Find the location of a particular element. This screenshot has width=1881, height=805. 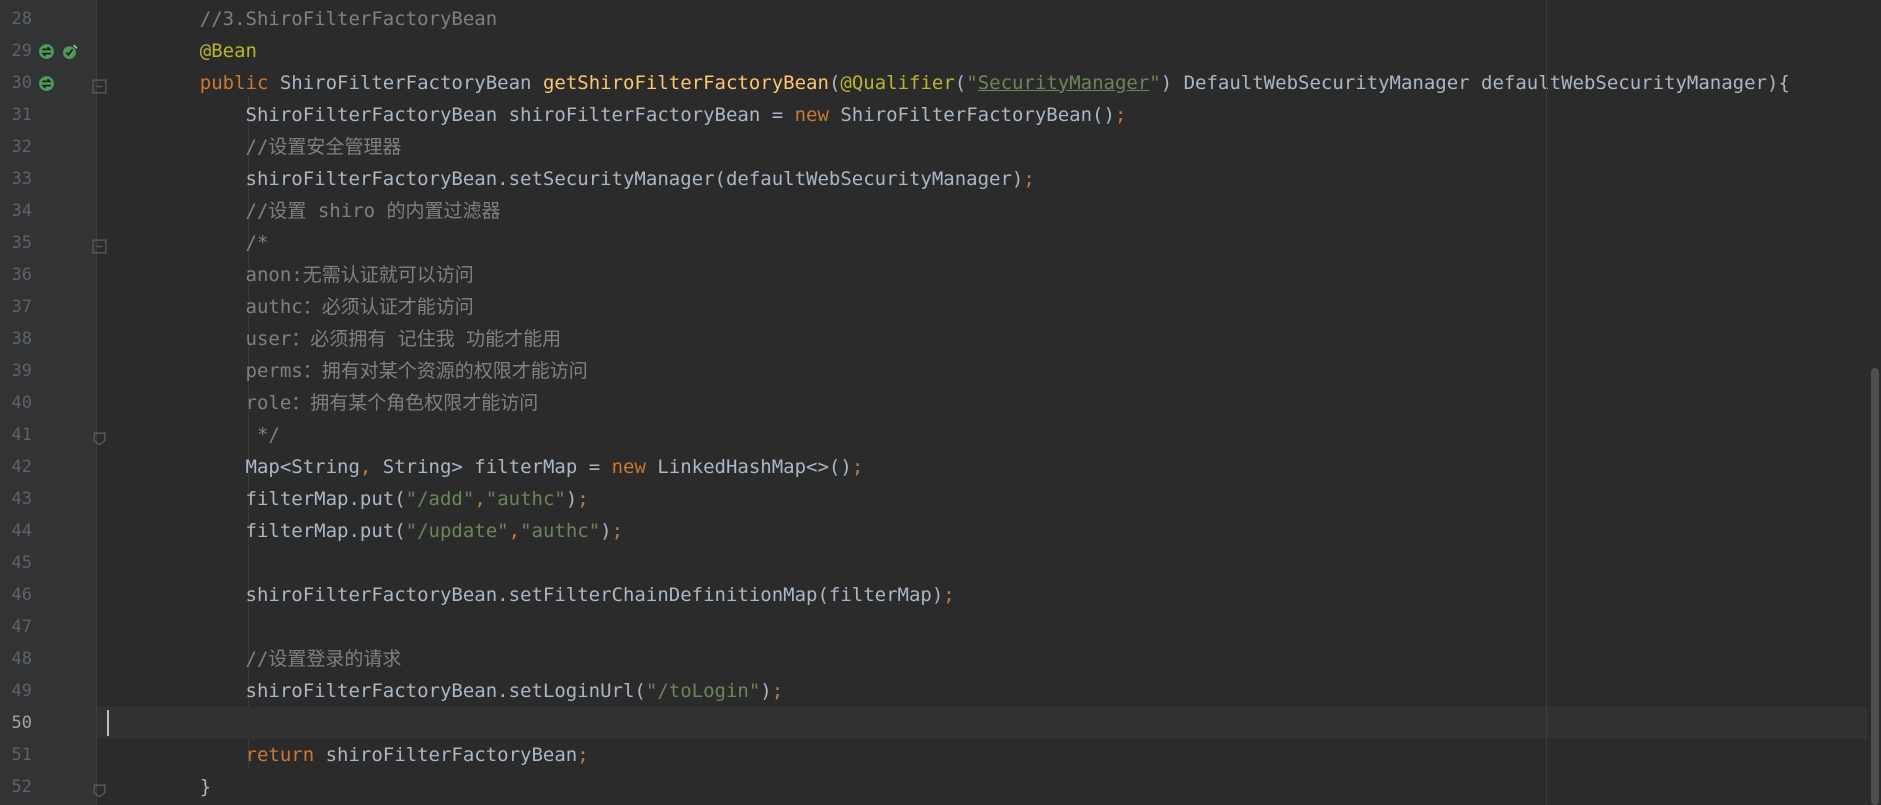

code-line: perms：拥有对某个资源的权限才能访问 is located at coordinates (989, 371).